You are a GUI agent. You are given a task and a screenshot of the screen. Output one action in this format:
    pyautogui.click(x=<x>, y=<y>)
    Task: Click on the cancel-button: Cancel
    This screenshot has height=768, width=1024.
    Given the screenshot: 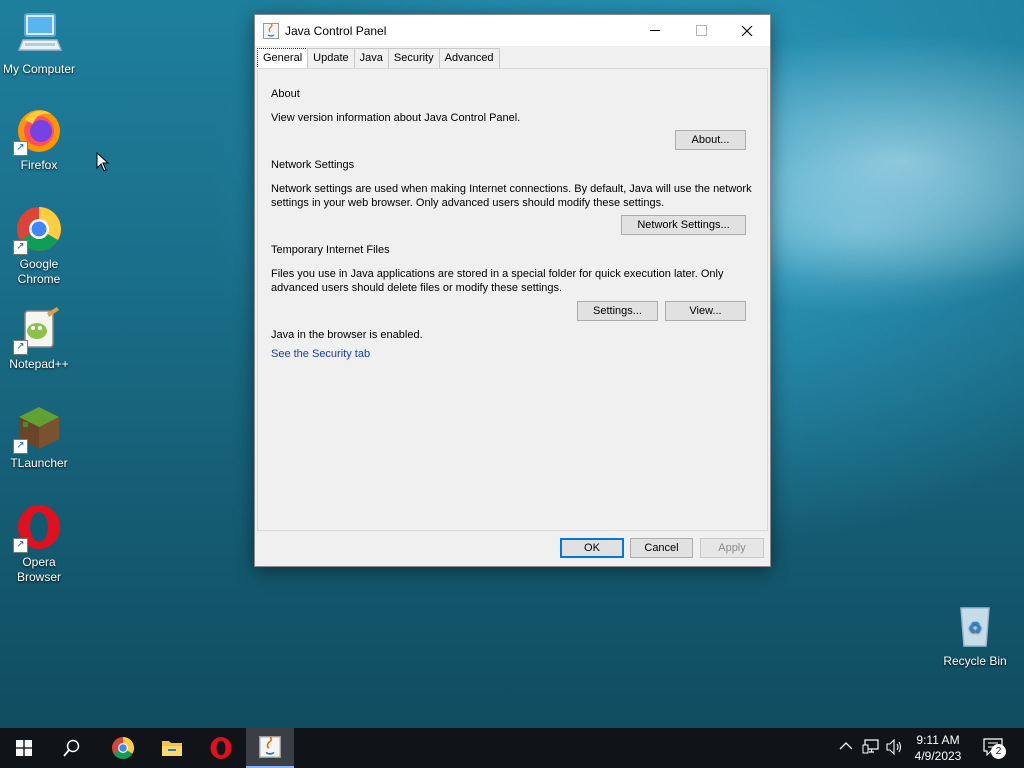 What is the action you would take?
    pyautogui.click(x=661, y=548)
    